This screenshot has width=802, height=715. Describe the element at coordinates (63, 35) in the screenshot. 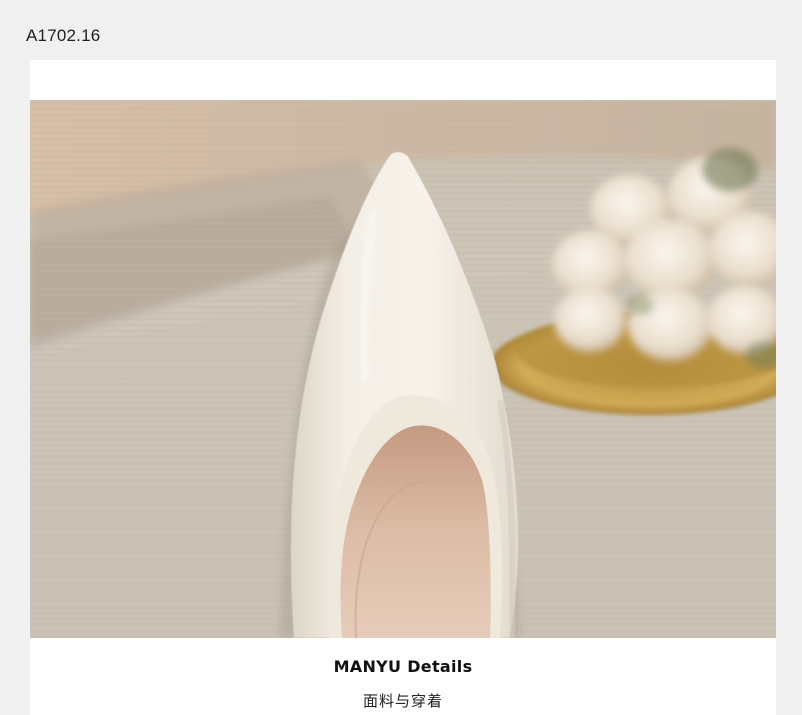

I see `product-code: A1702.16` at that location.